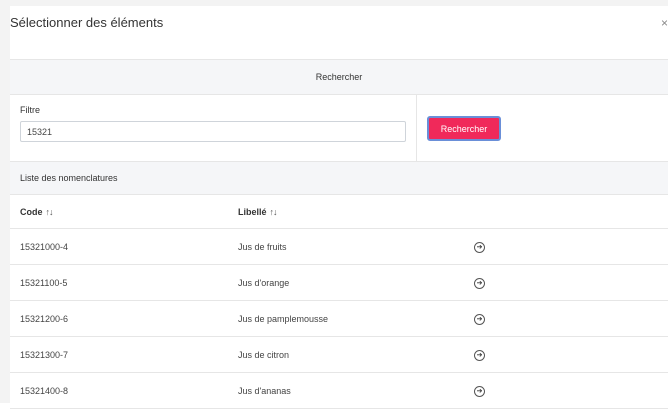  Describe the element at coordinates (346, 354) in the screenshot. I see `cell-label: Jus de citron` at that location.